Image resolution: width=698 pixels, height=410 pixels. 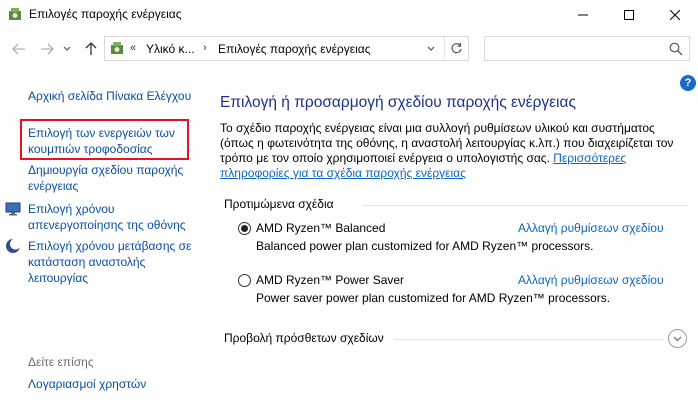 I want to click on refresh-button, so click(x=456, y=48).